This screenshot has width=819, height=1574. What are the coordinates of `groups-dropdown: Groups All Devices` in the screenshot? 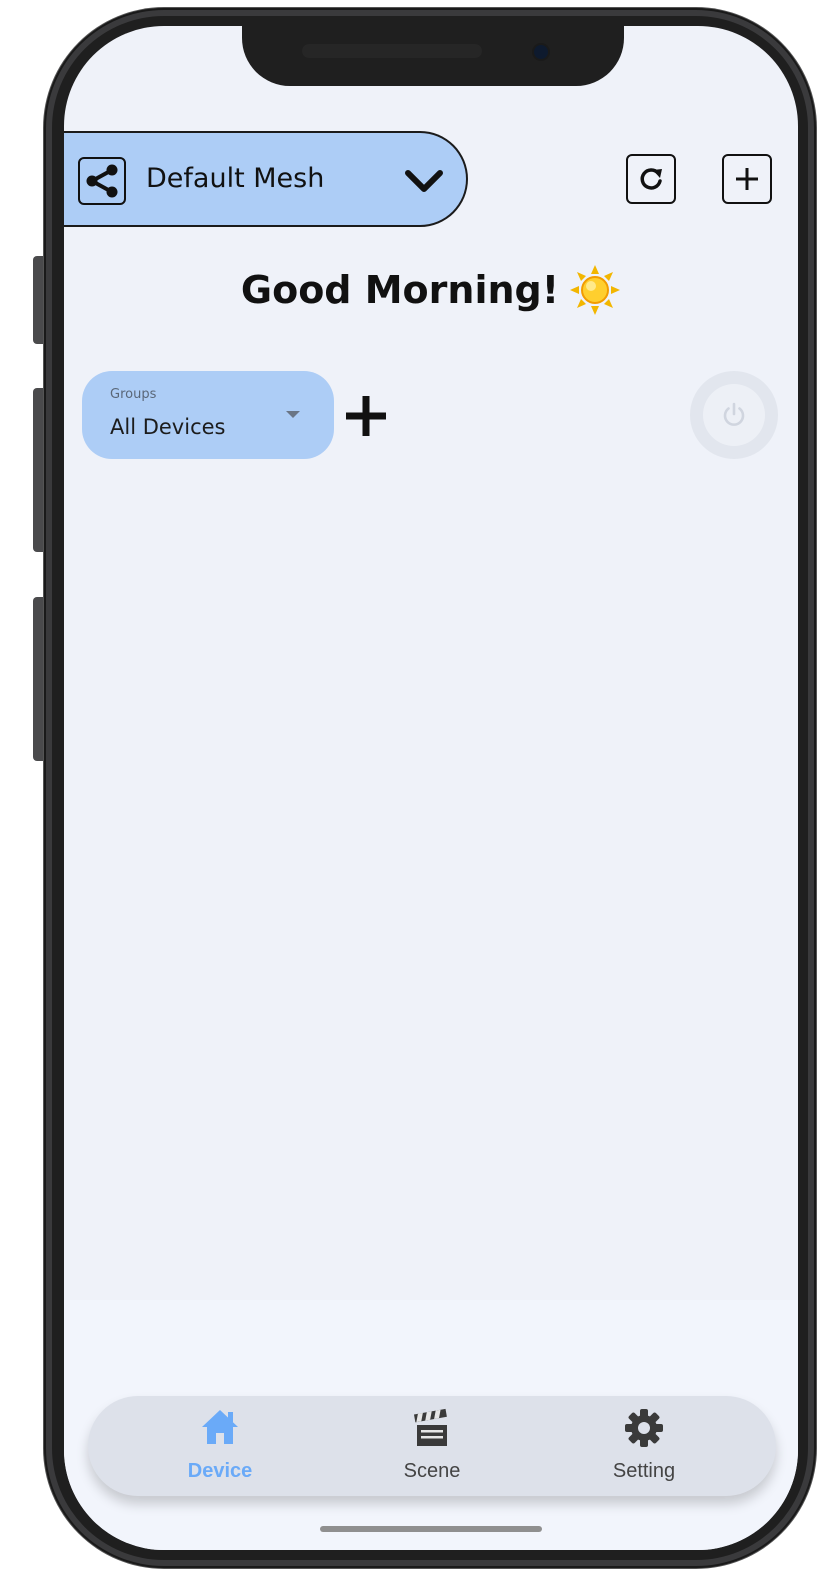 It's located at (208, 415).